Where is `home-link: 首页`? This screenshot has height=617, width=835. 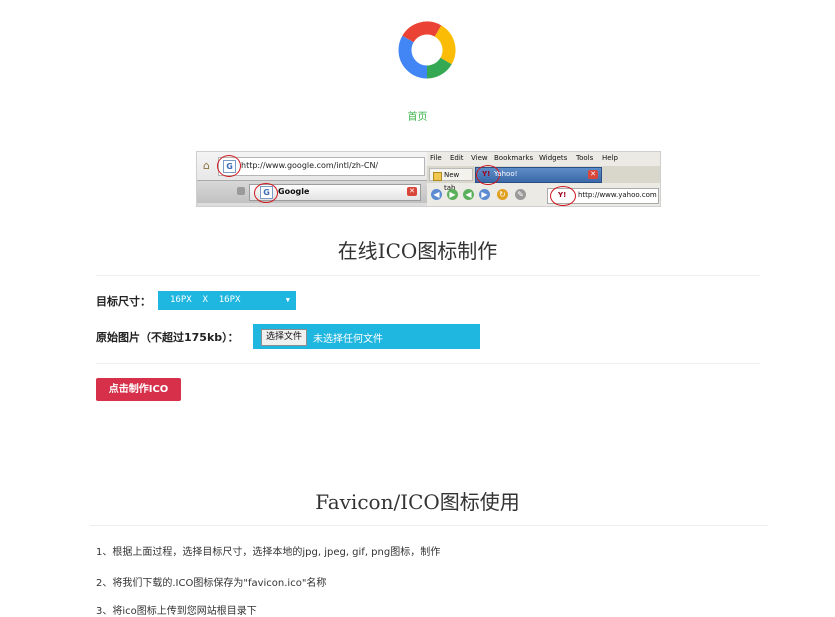
home-link: 首页 is located at coordinates (417, 115).